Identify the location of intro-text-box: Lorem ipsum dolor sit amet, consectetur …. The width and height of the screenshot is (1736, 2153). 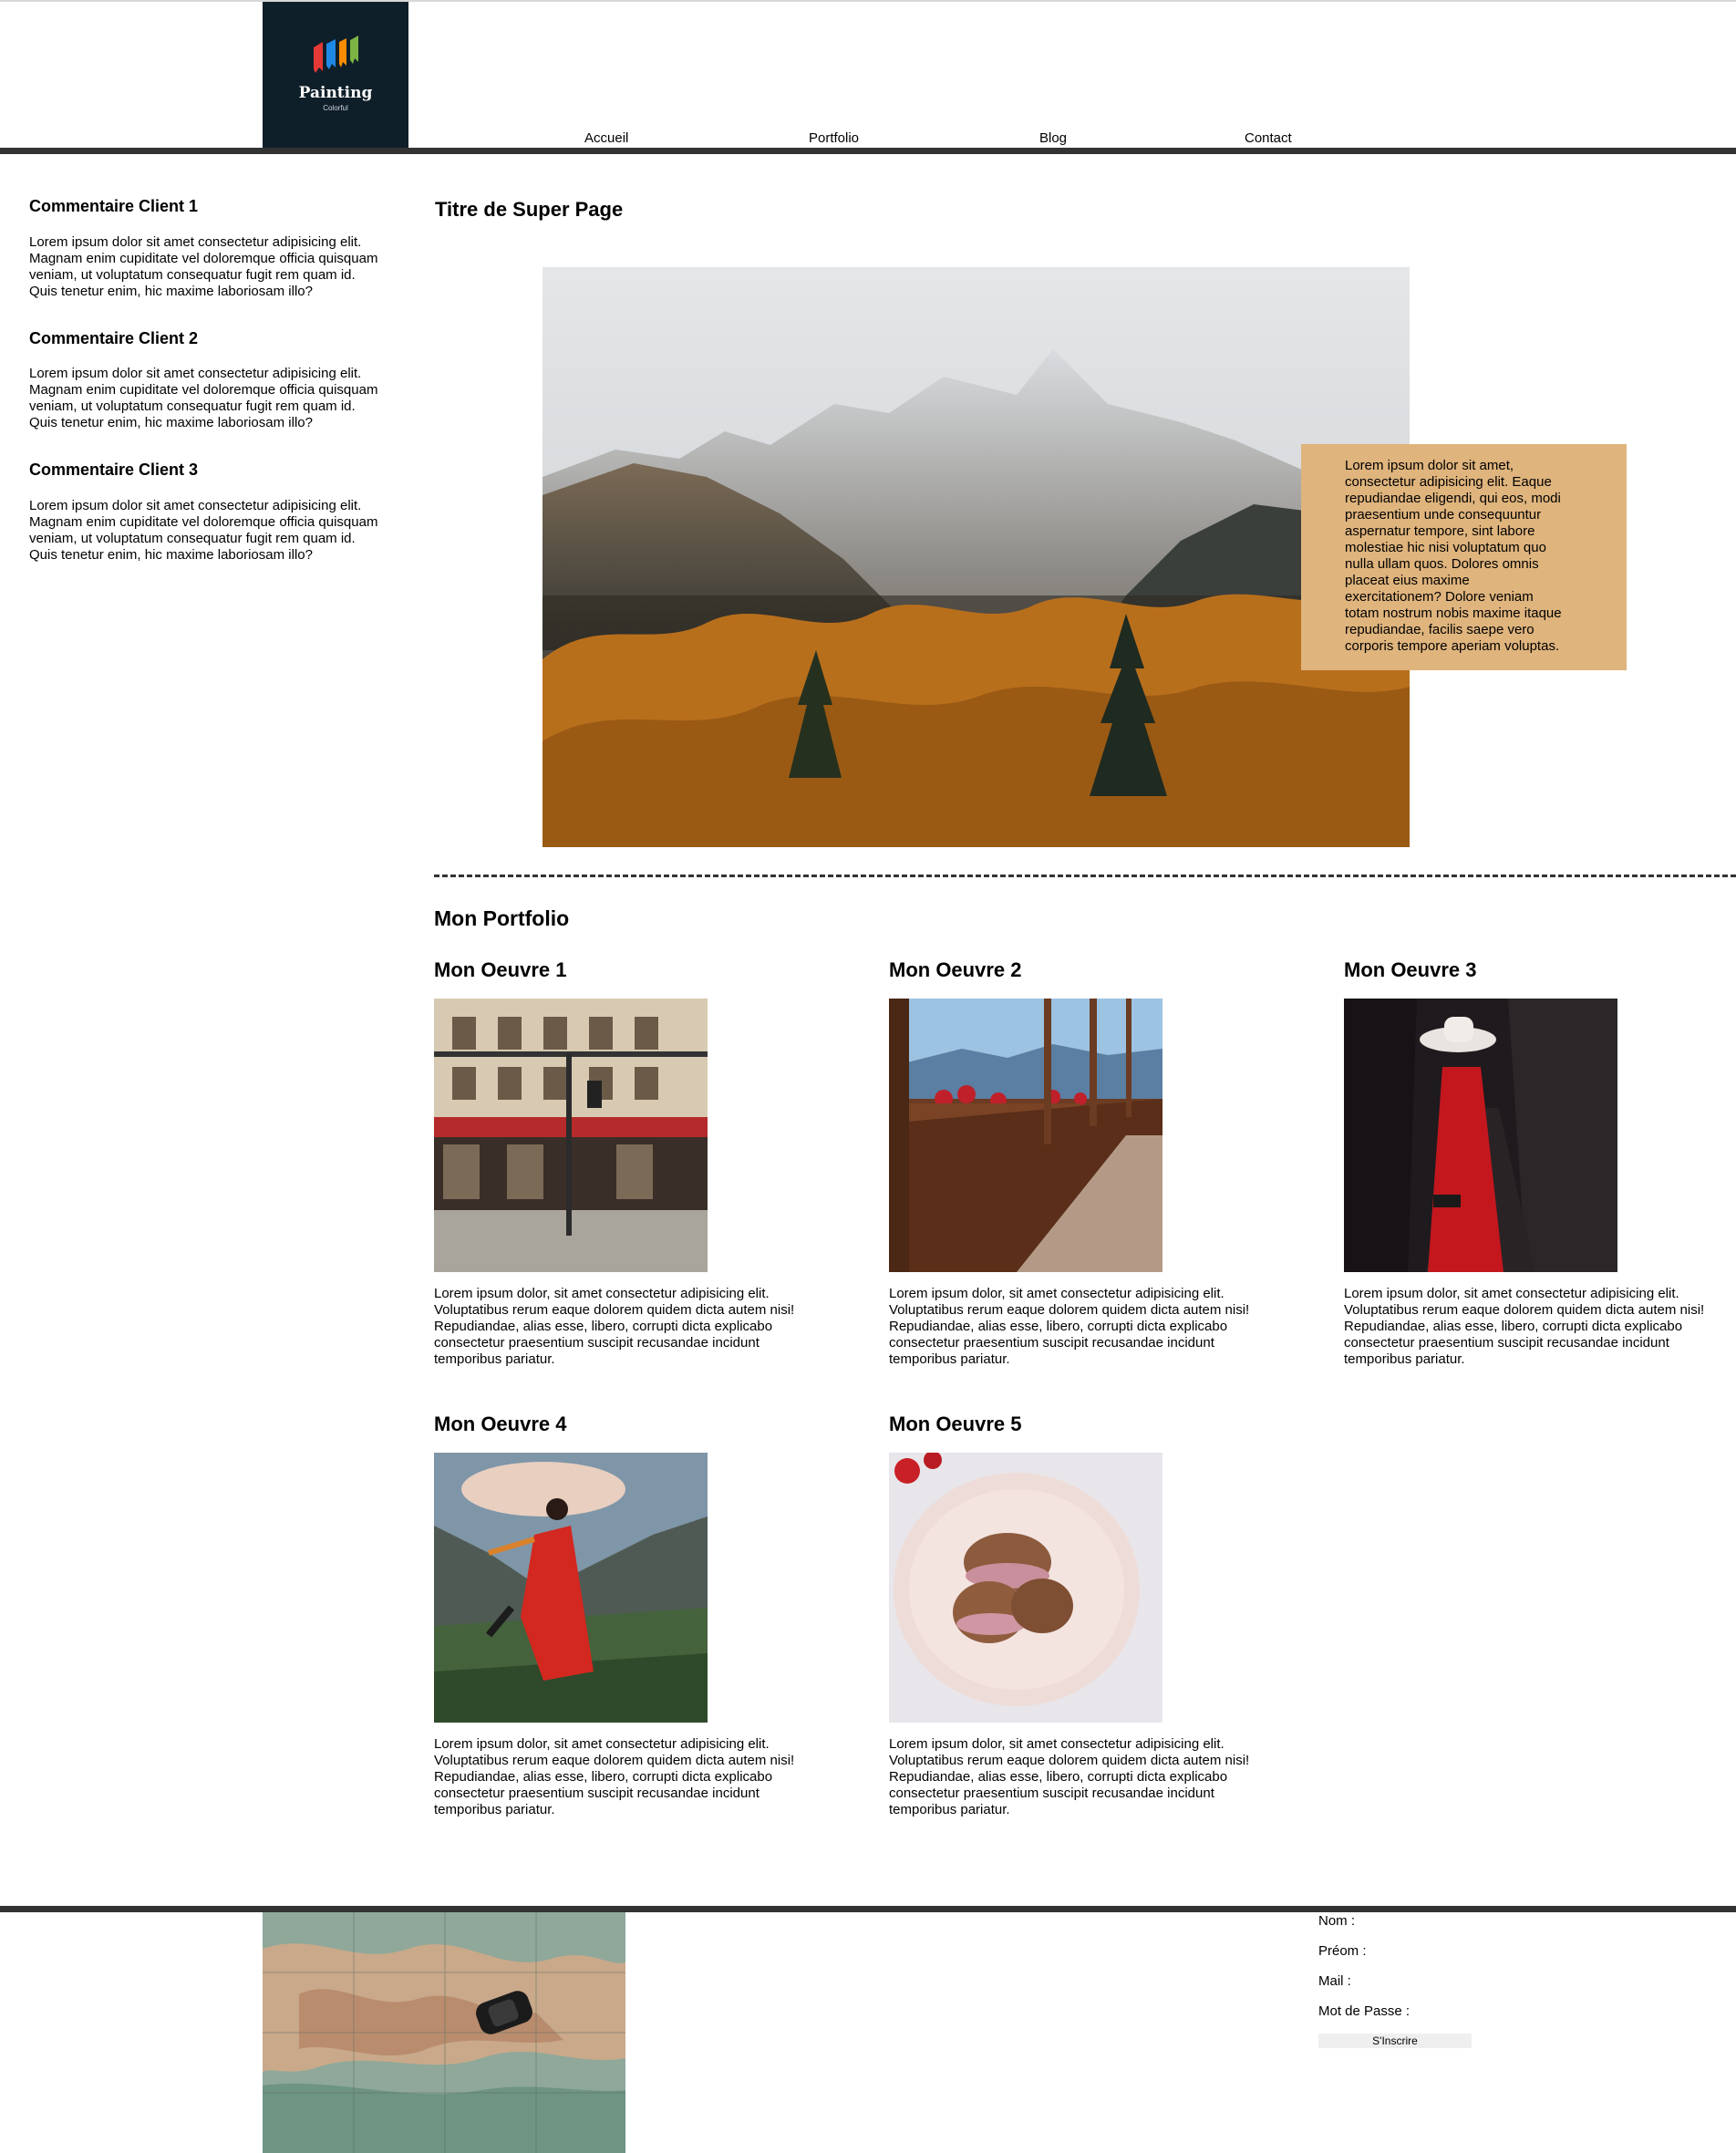
(1464, 557).